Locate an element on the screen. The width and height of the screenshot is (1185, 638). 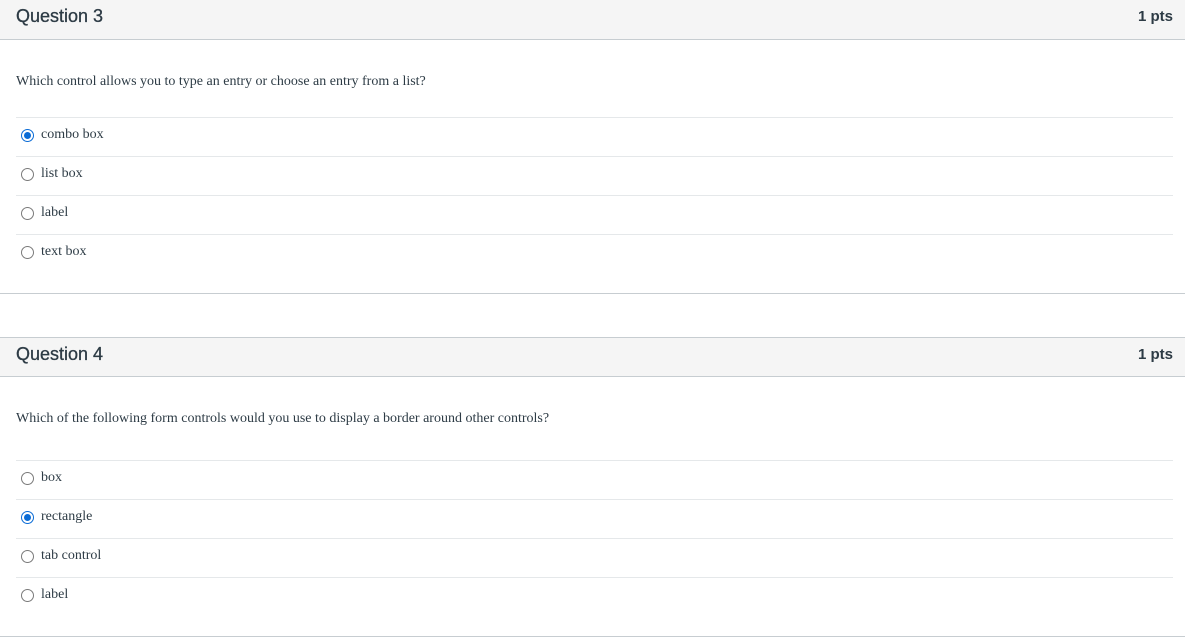
answer-label: combo box is located at coordinates (72, 135).